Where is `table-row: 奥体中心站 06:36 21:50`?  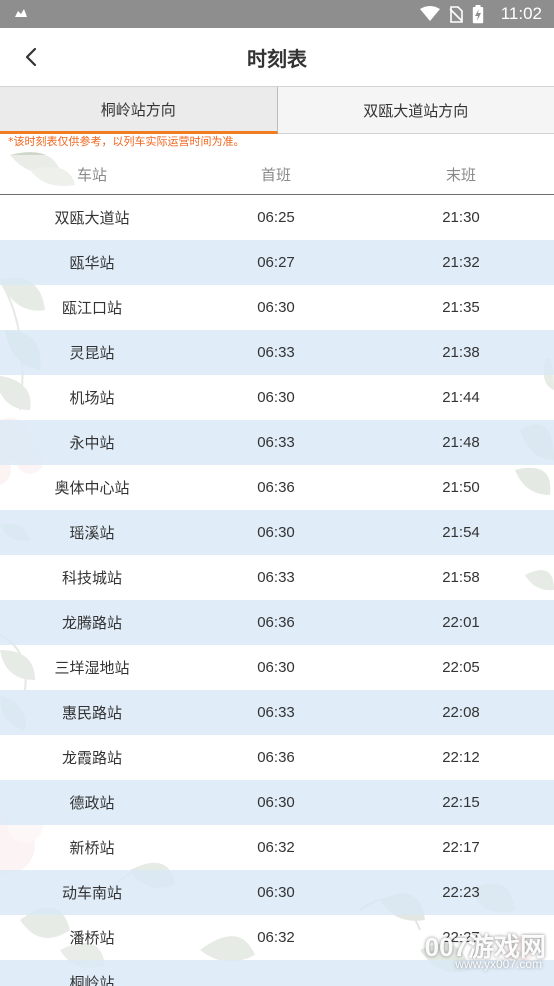 table-row: 奥体中心站 06:36 21:50 is located at coordinates (277, 487).